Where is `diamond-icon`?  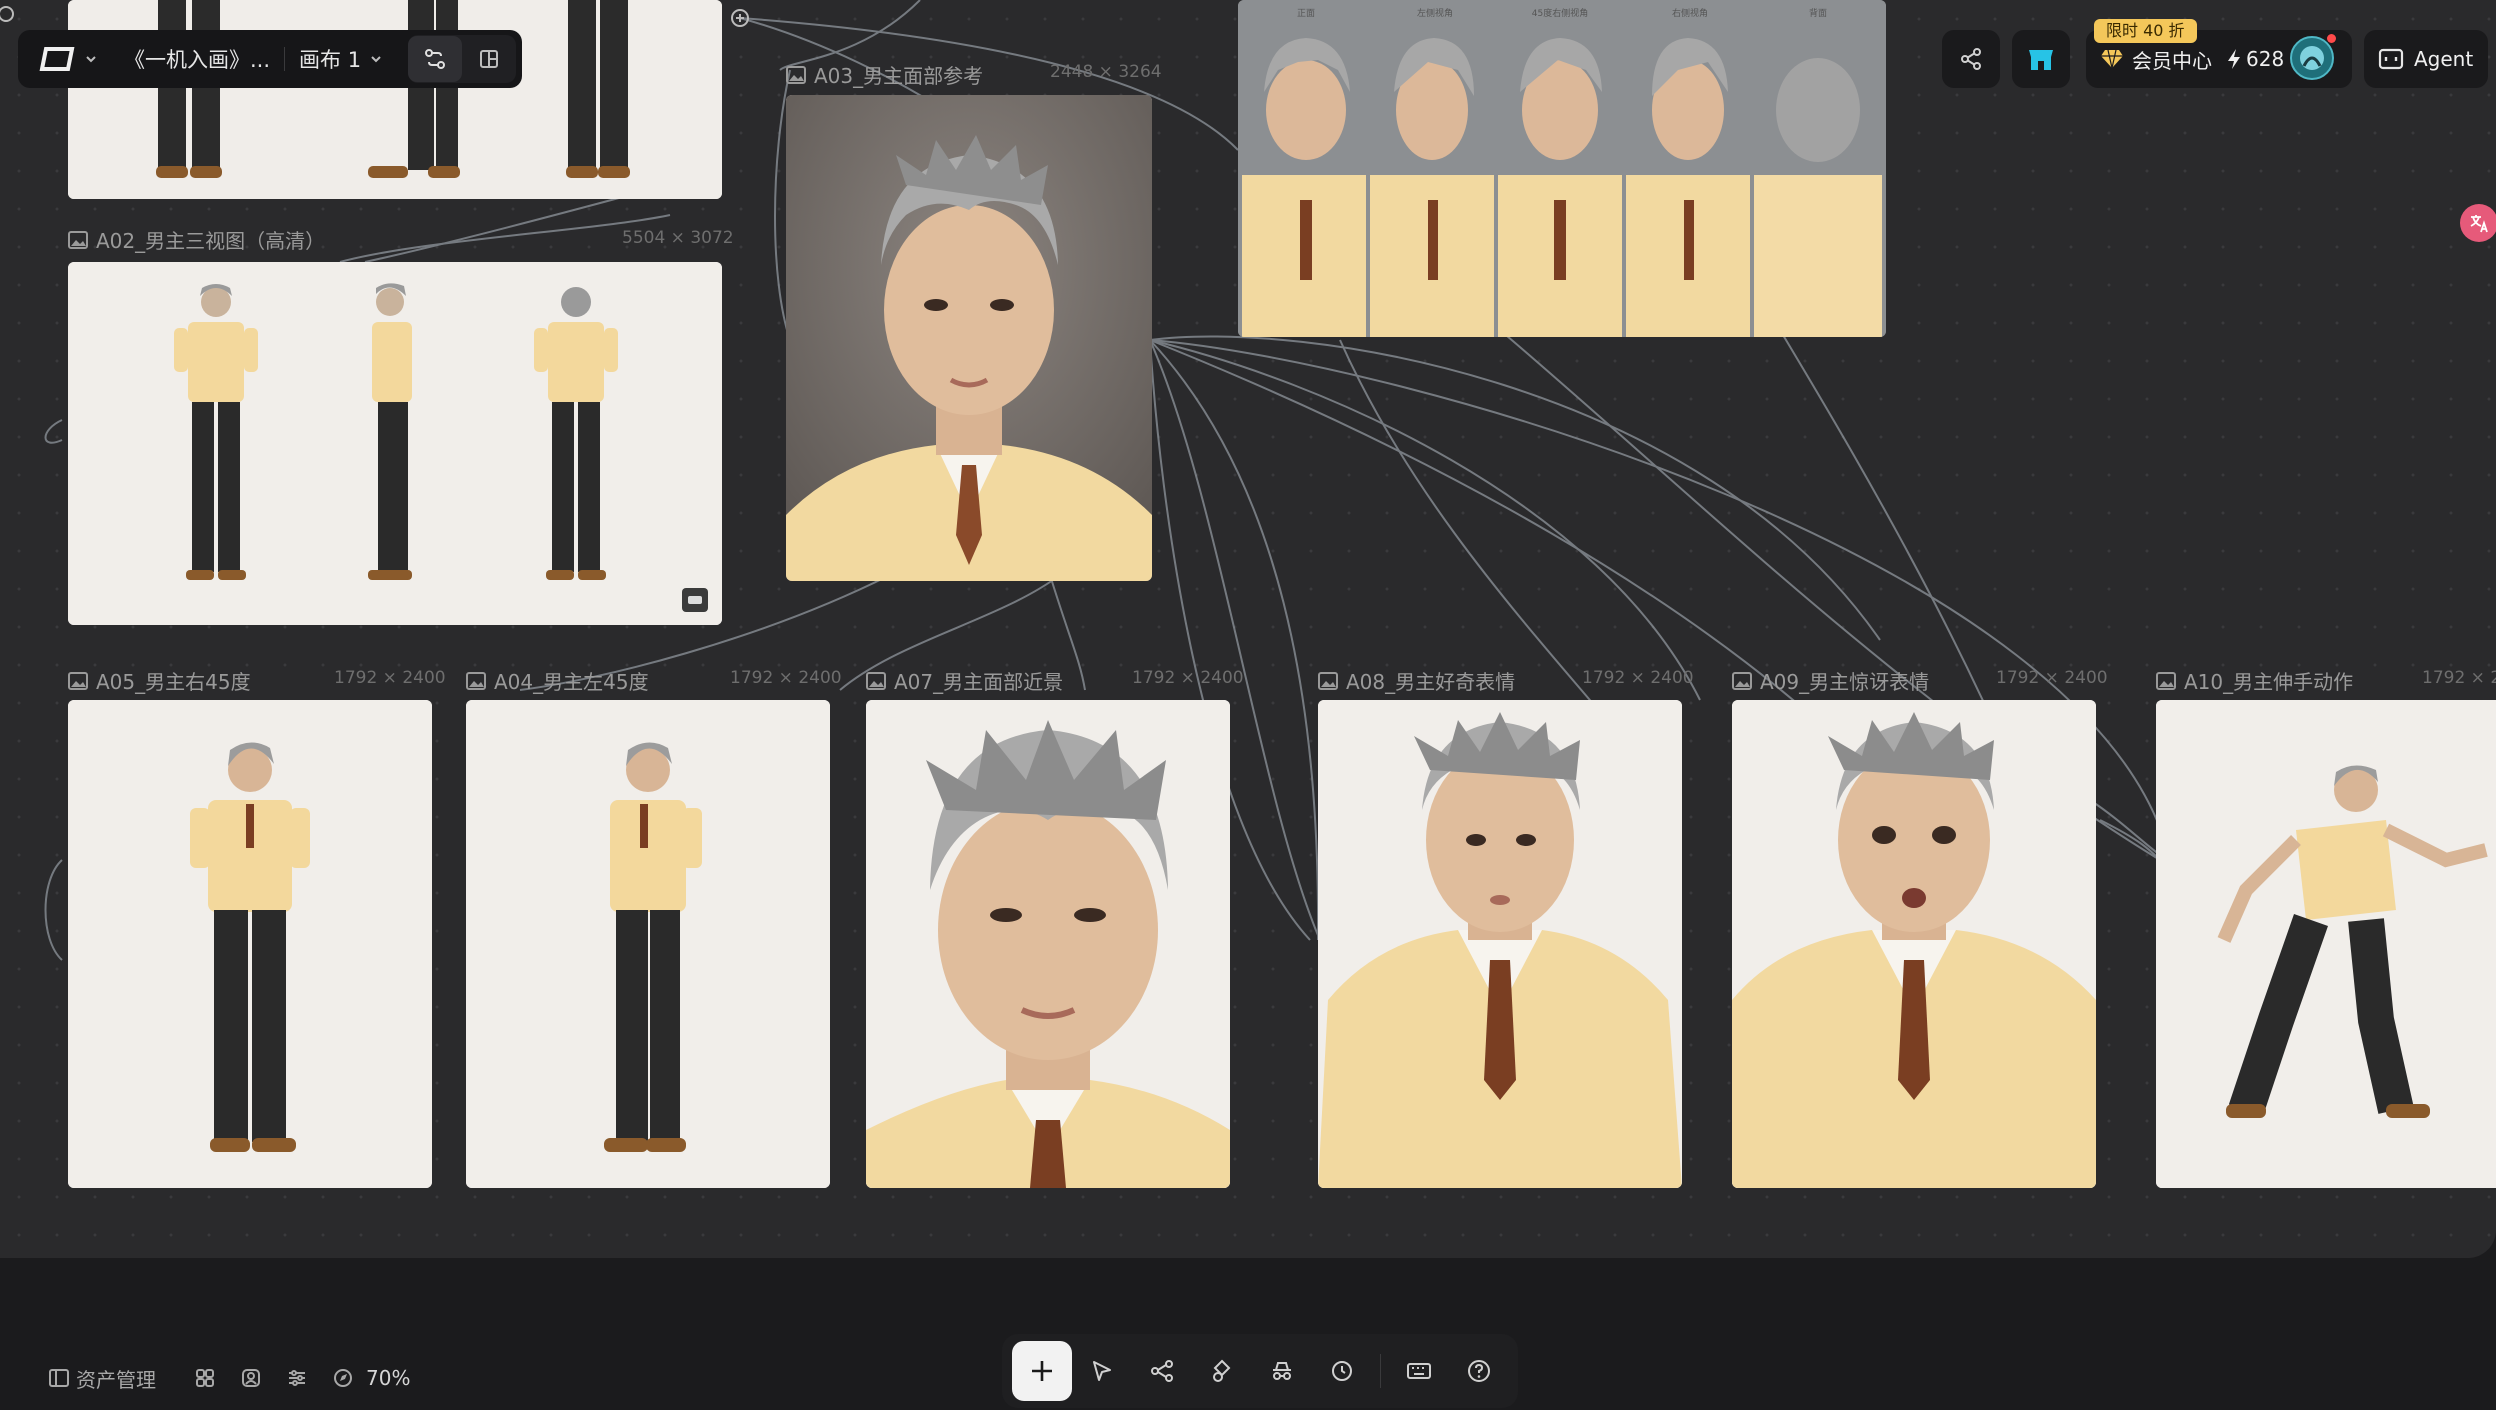
diamond-icon is located at coordinates (2112, 59).